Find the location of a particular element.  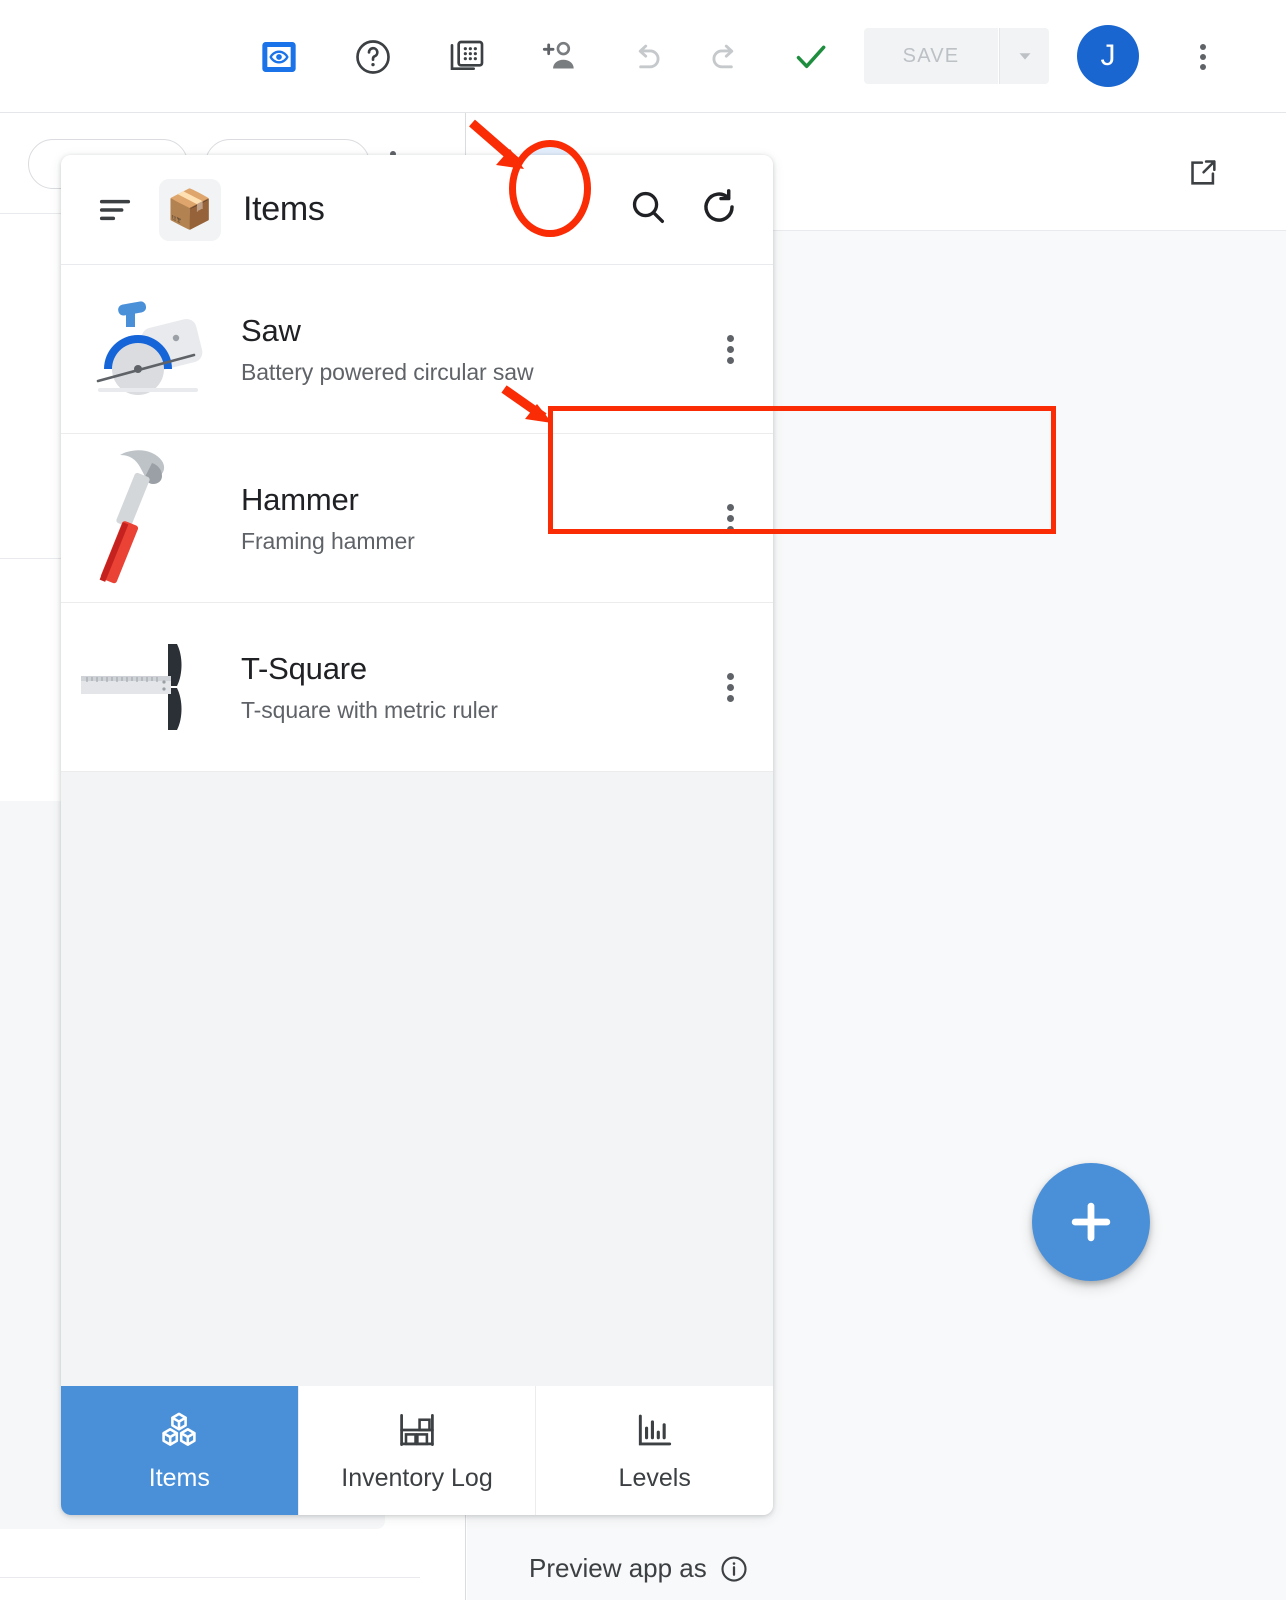

bottom-nav-label: Items is located at coordinates (179, 1478).